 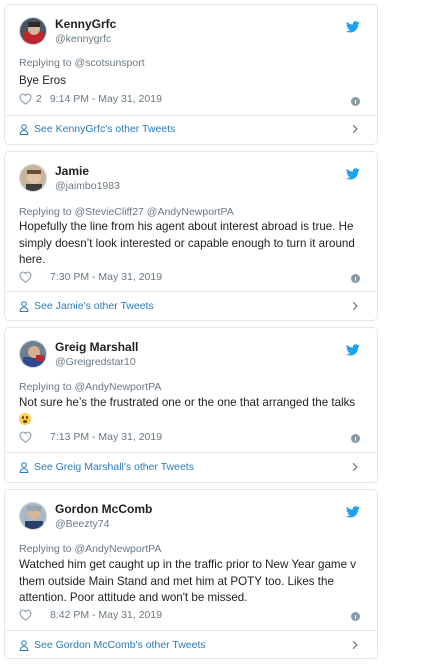 I want to click on tweet-header: KennyGrfc @kennygrfc, so click(x=67, y=31).